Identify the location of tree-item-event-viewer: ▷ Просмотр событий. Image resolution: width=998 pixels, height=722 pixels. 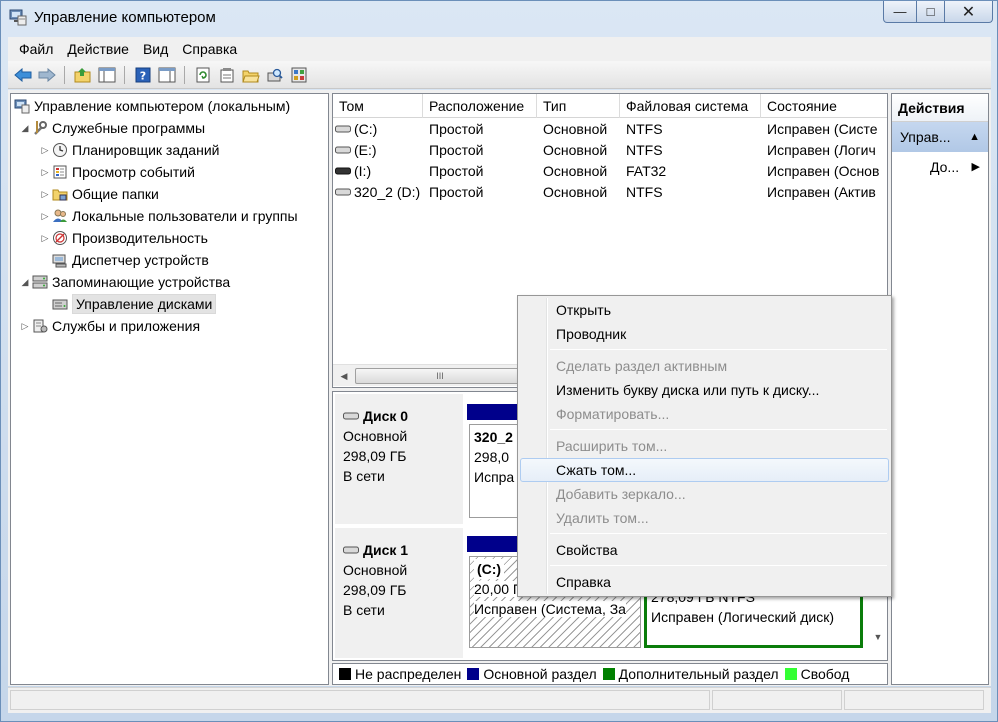
(117, 172).